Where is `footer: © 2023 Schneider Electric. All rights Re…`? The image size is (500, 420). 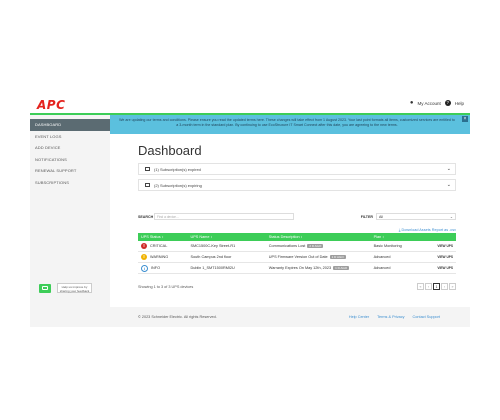 footer: © 2023 Schneider Electric. All rights Re… is located at coordinates (290, 317).